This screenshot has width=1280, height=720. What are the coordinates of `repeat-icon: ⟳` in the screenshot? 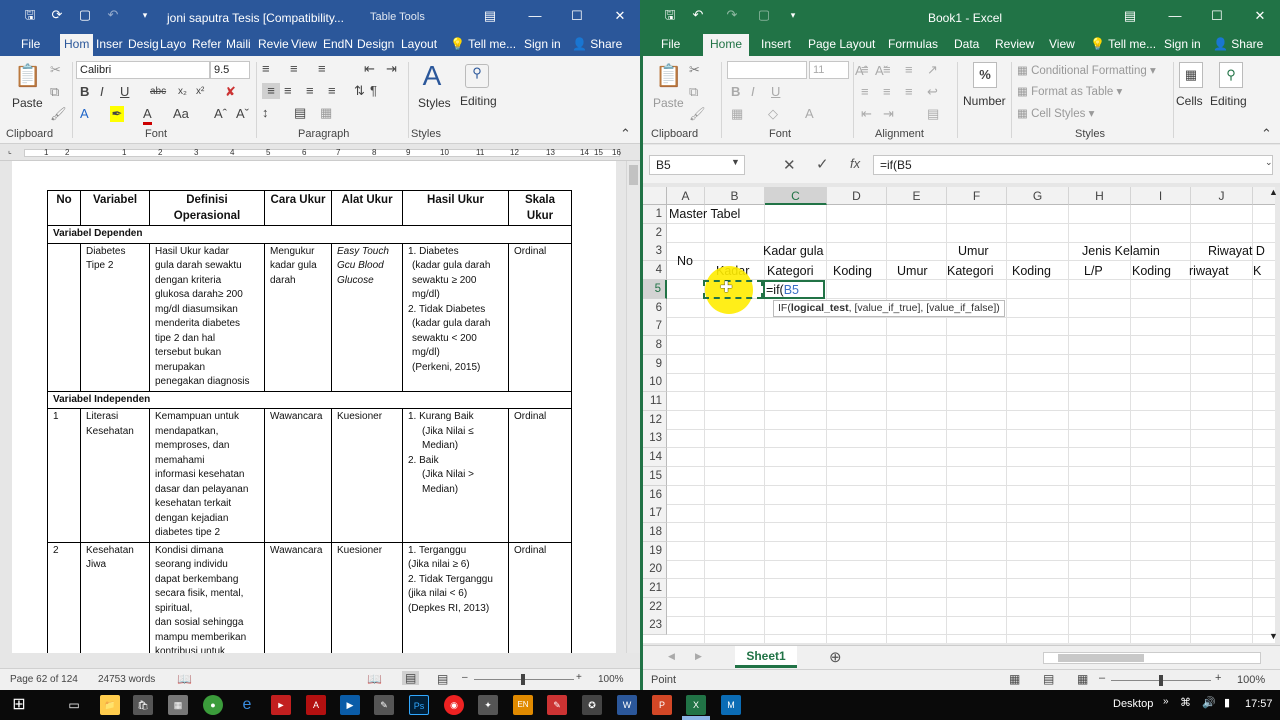 It's located at (57, 15).